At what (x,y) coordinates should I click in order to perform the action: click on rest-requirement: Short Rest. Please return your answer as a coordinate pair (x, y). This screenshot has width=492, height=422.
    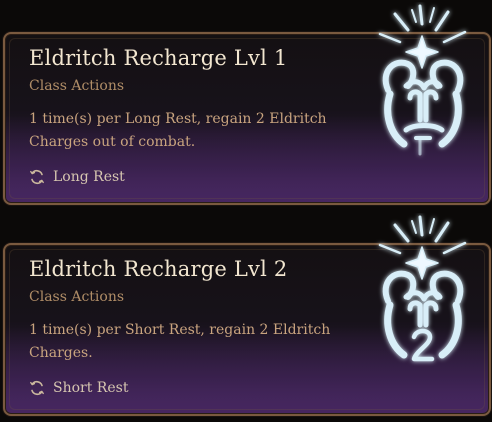
    Looking at the image, I should click on (78, 388).